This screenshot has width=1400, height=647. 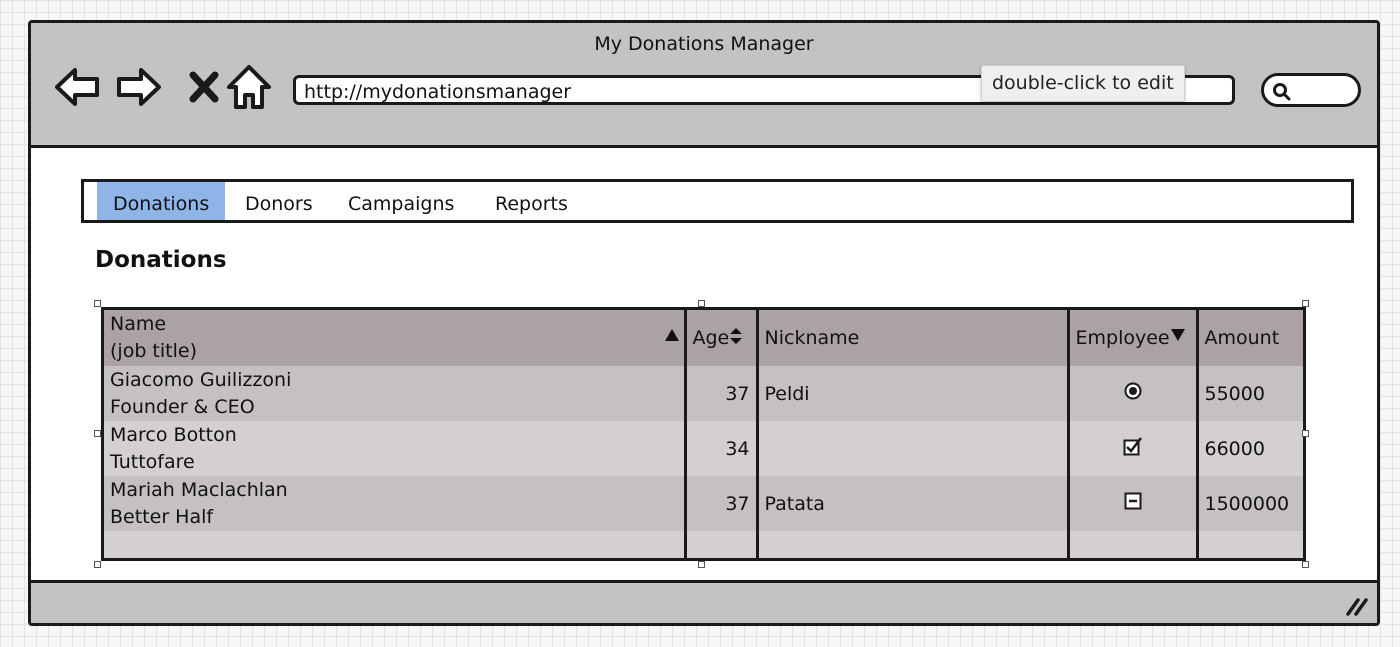 What do you see at coordinates (1083, 83) in the screenshot?
I see `edit-tooltip: double-click to edit` at bounding box center [1083, 83].